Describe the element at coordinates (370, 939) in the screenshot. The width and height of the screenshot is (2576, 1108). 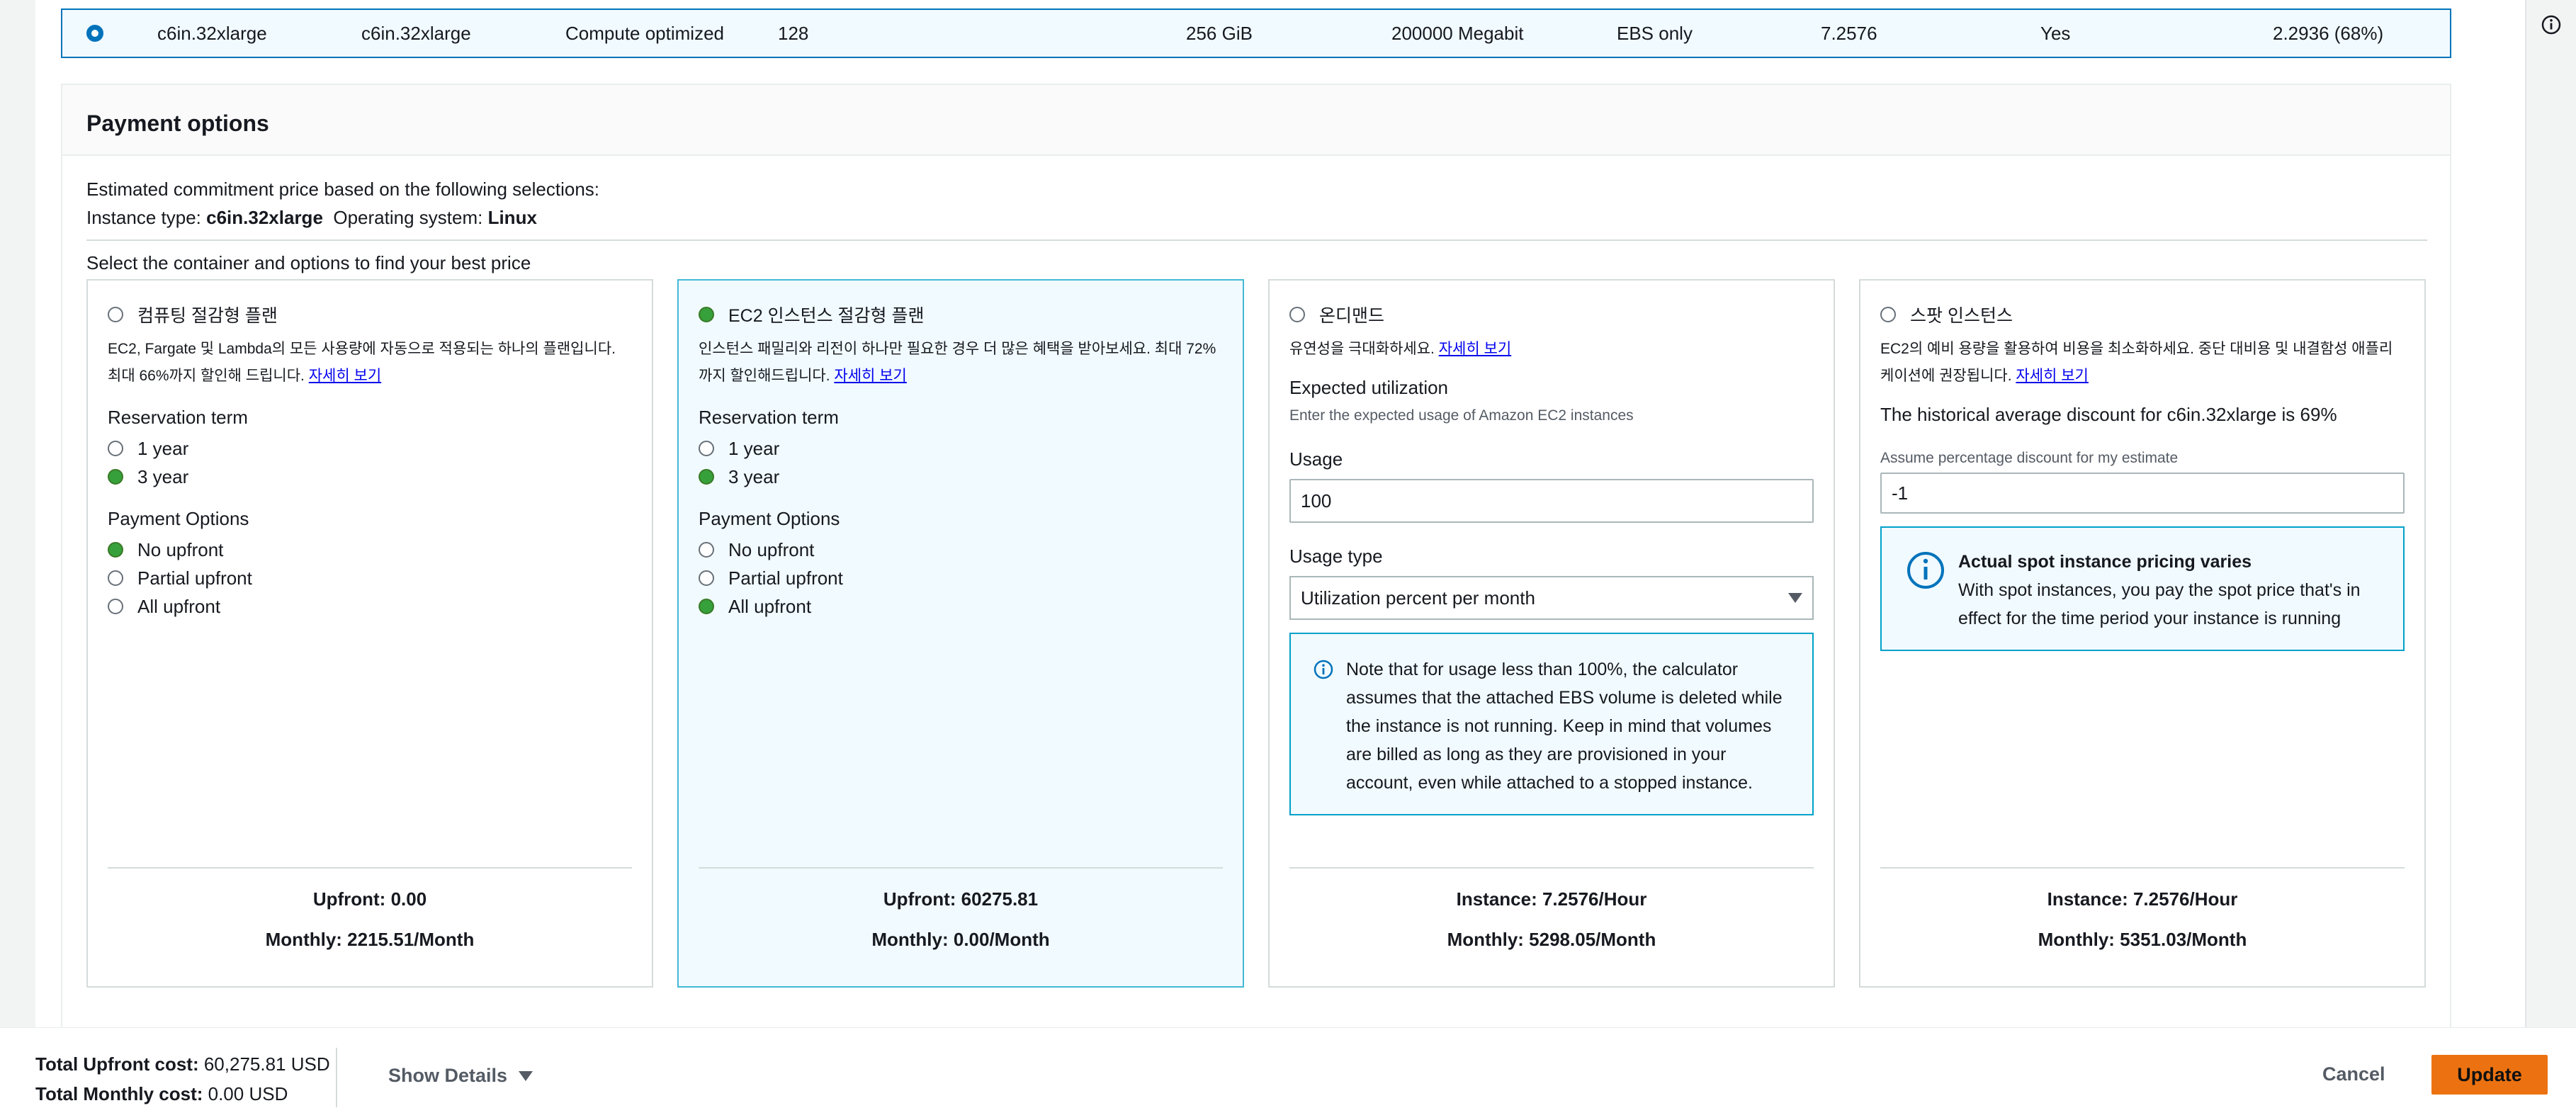
I see `compute-monthly-price: Monthly: 2215.51/Month` at that location.